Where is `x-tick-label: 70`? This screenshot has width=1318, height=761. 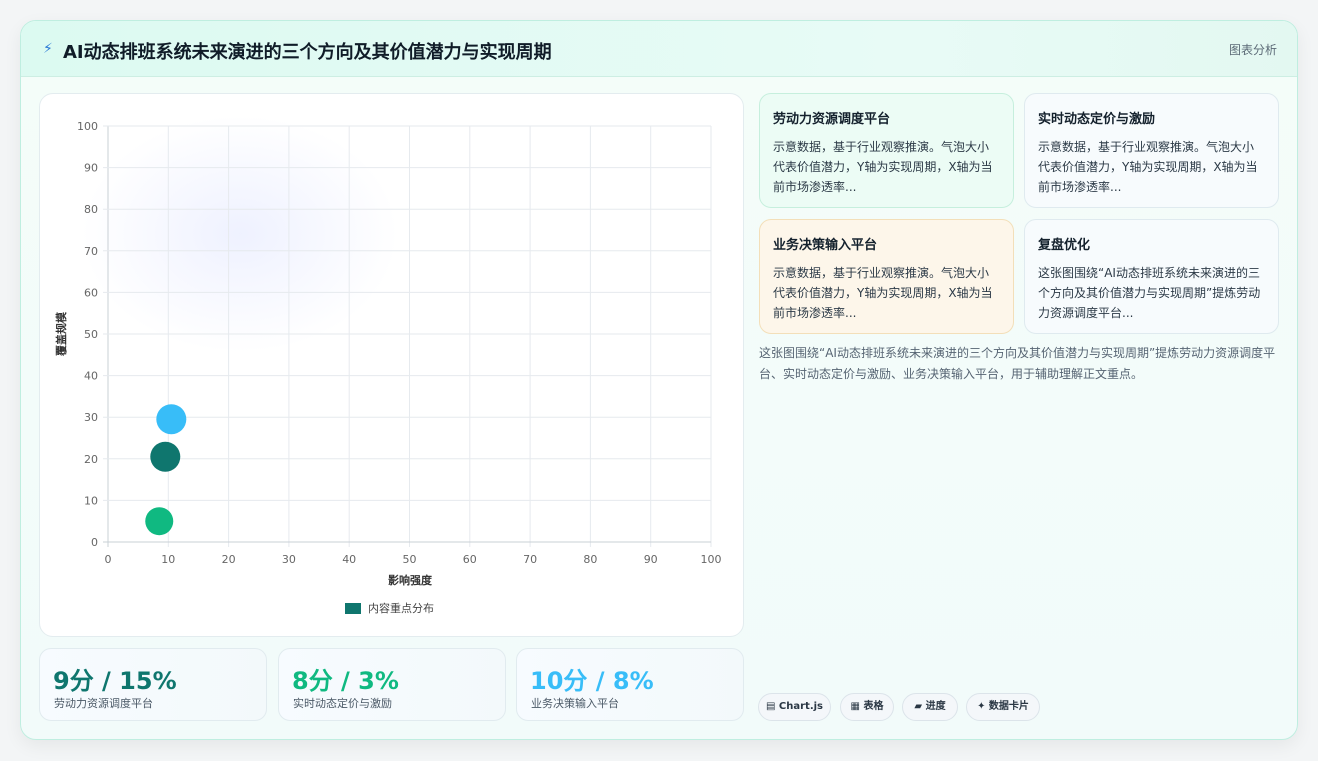
x-tick-label: 70 is located at coordinates (530, 559).